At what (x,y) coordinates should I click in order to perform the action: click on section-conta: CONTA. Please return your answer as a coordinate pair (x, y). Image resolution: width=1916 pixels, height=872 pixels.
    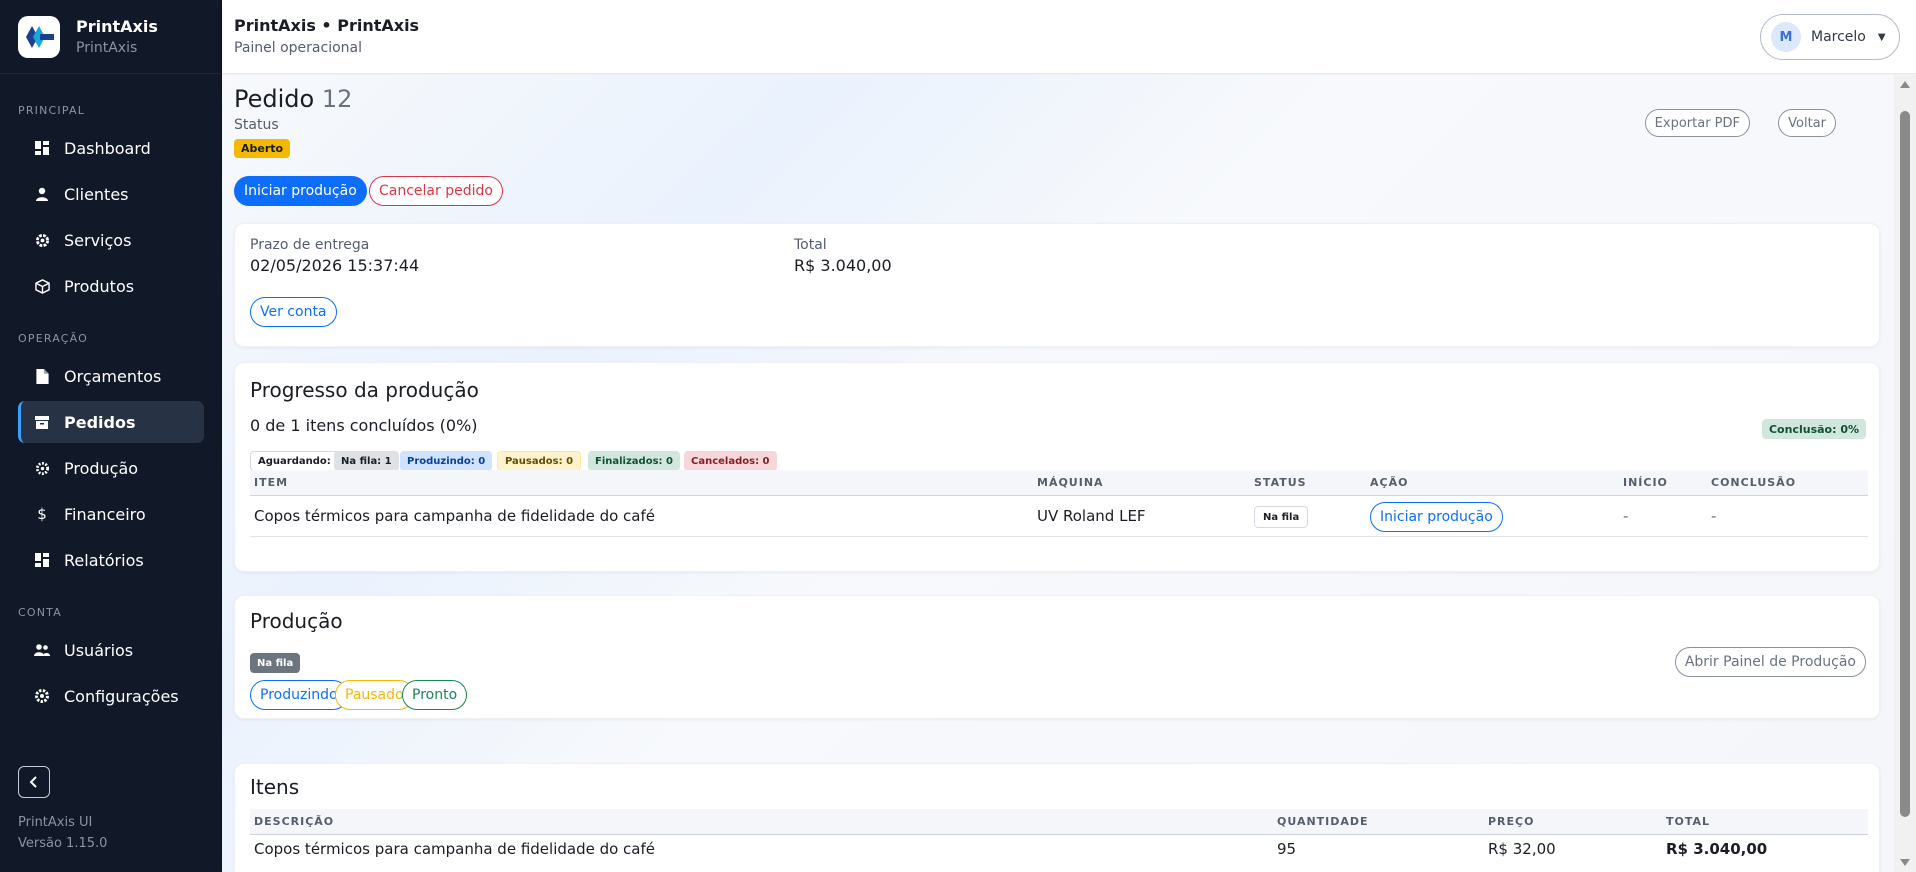
    Looking at the image, I should click on (40, 612).